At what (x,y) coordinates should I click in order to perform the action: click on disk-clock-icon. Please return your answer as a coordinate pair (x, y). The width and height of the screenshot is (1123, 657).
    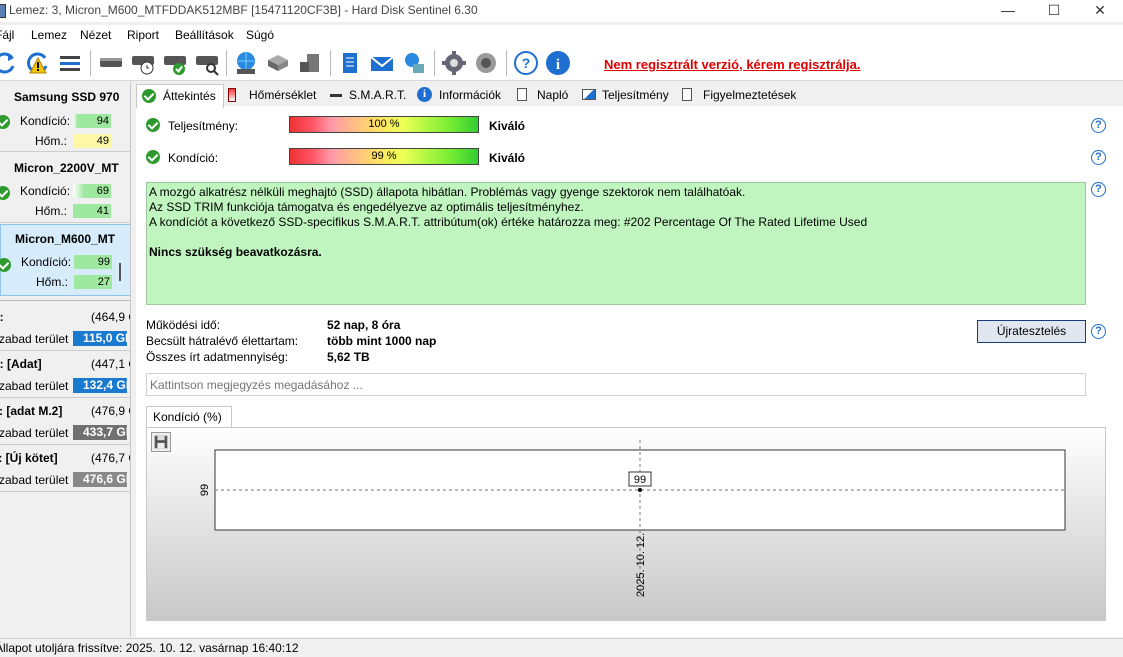
    Looking at the image, I should click on (143, 63).